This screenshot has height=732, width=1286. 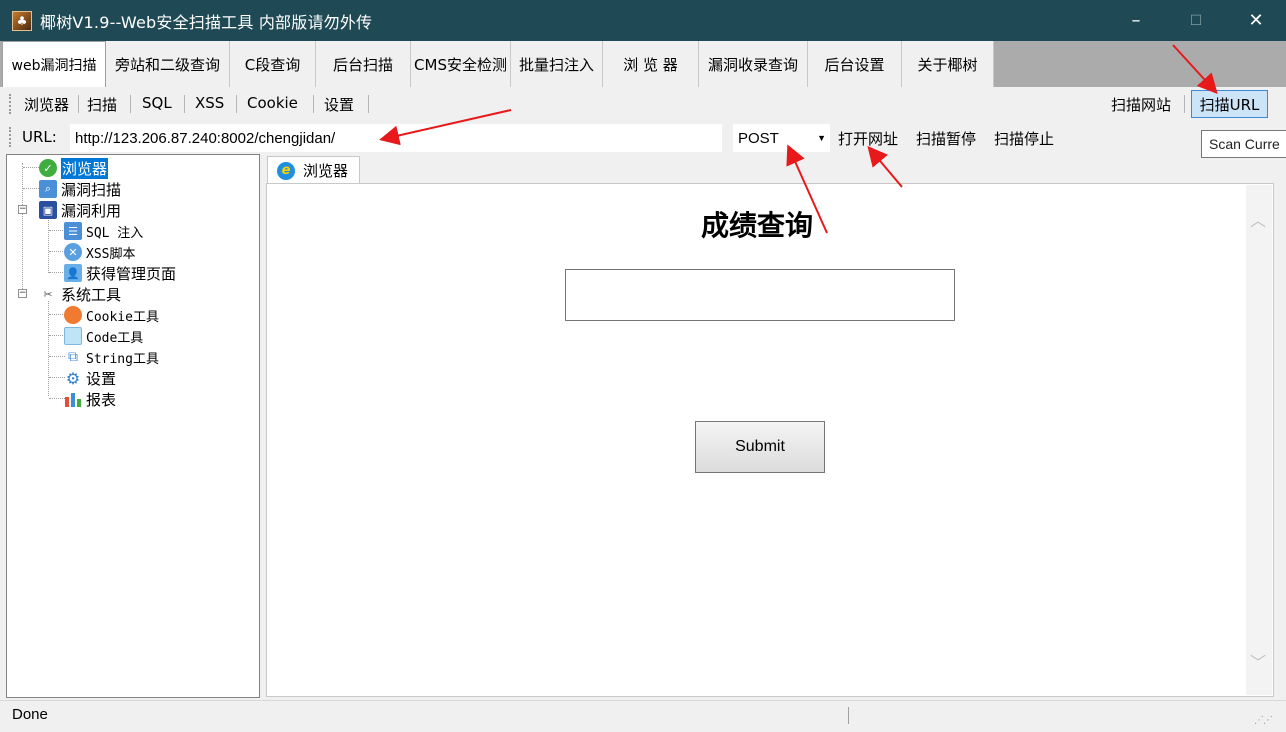 What do you see at coordinates (209, 103) in the screenshot?
I see `toolbar-xss: XSS` at bounding box center [209, 103].